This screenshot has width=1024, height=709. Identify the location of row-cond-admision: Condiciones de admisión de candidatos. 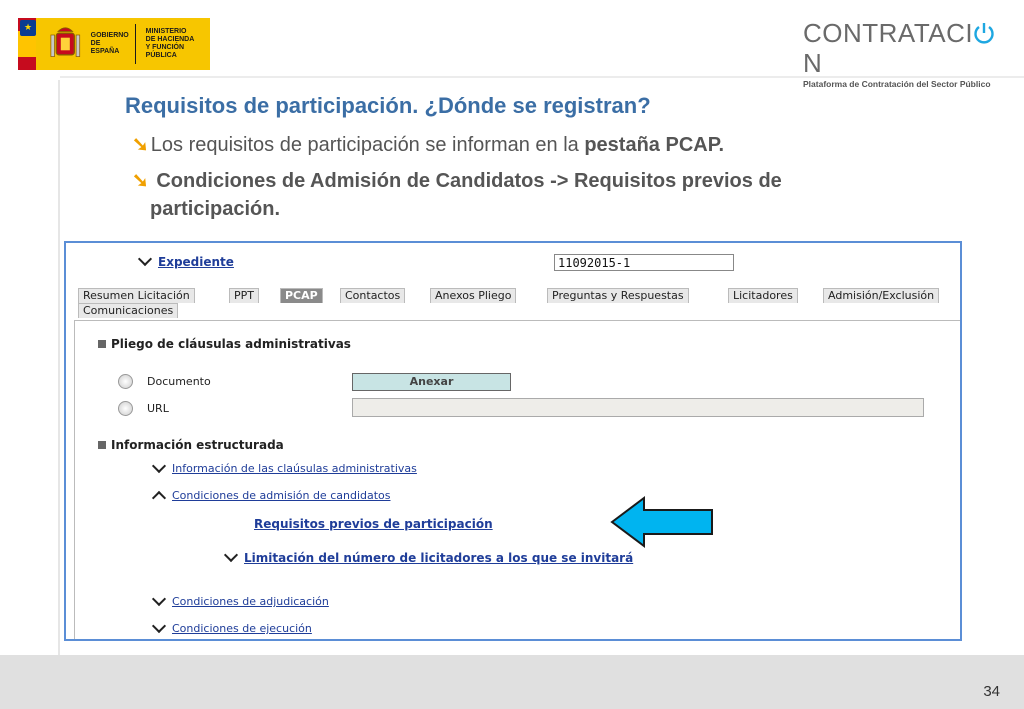
(271, 497).